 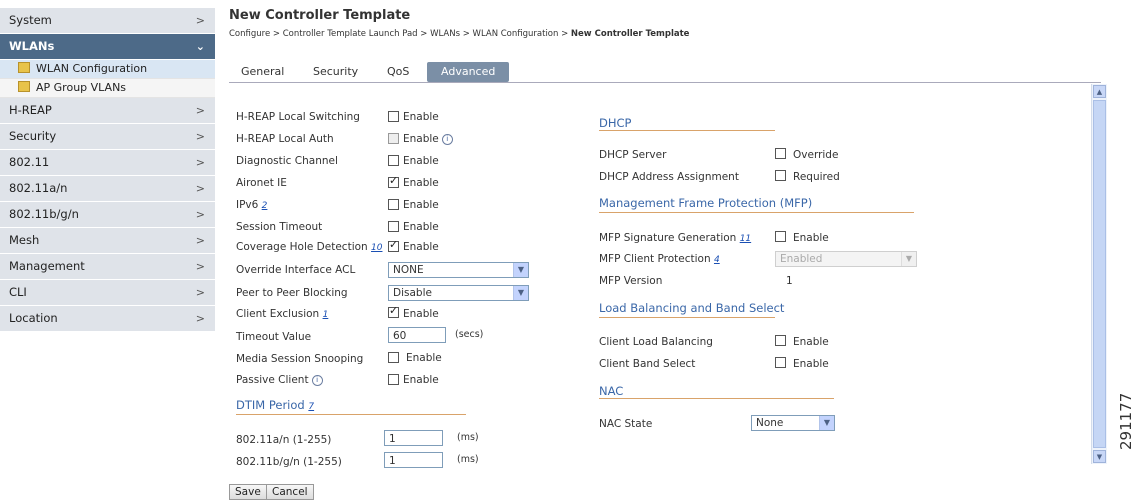 What do you see at coordinates (309, 247) in the screenshot?
I see `coverage-hole-label: Coverage Hole Detection 10` at bounding box center [309, 247].